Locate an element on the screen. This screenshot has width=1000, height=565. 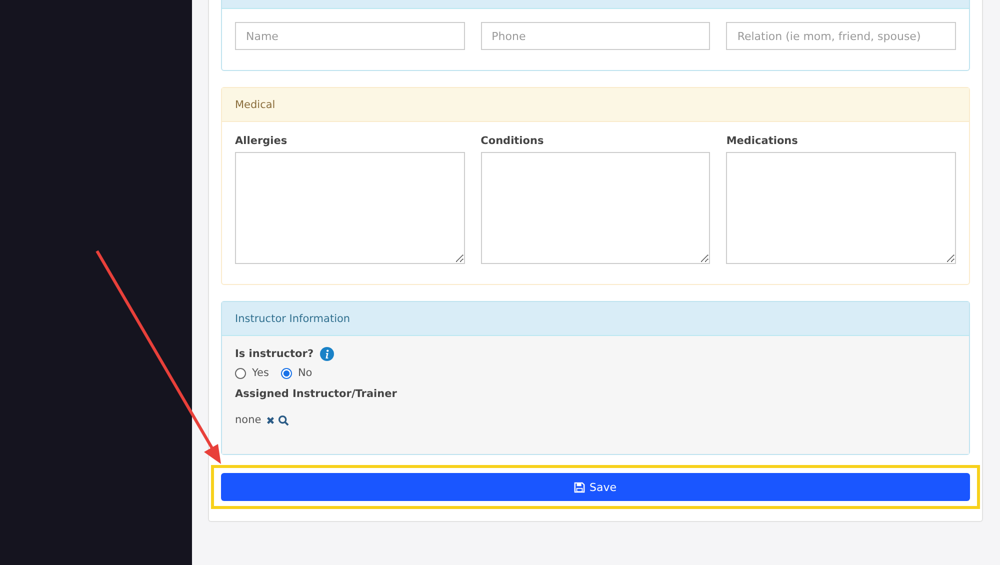
field-label: Assigned Instructor/Trainer is located at coordinates (316, 394).